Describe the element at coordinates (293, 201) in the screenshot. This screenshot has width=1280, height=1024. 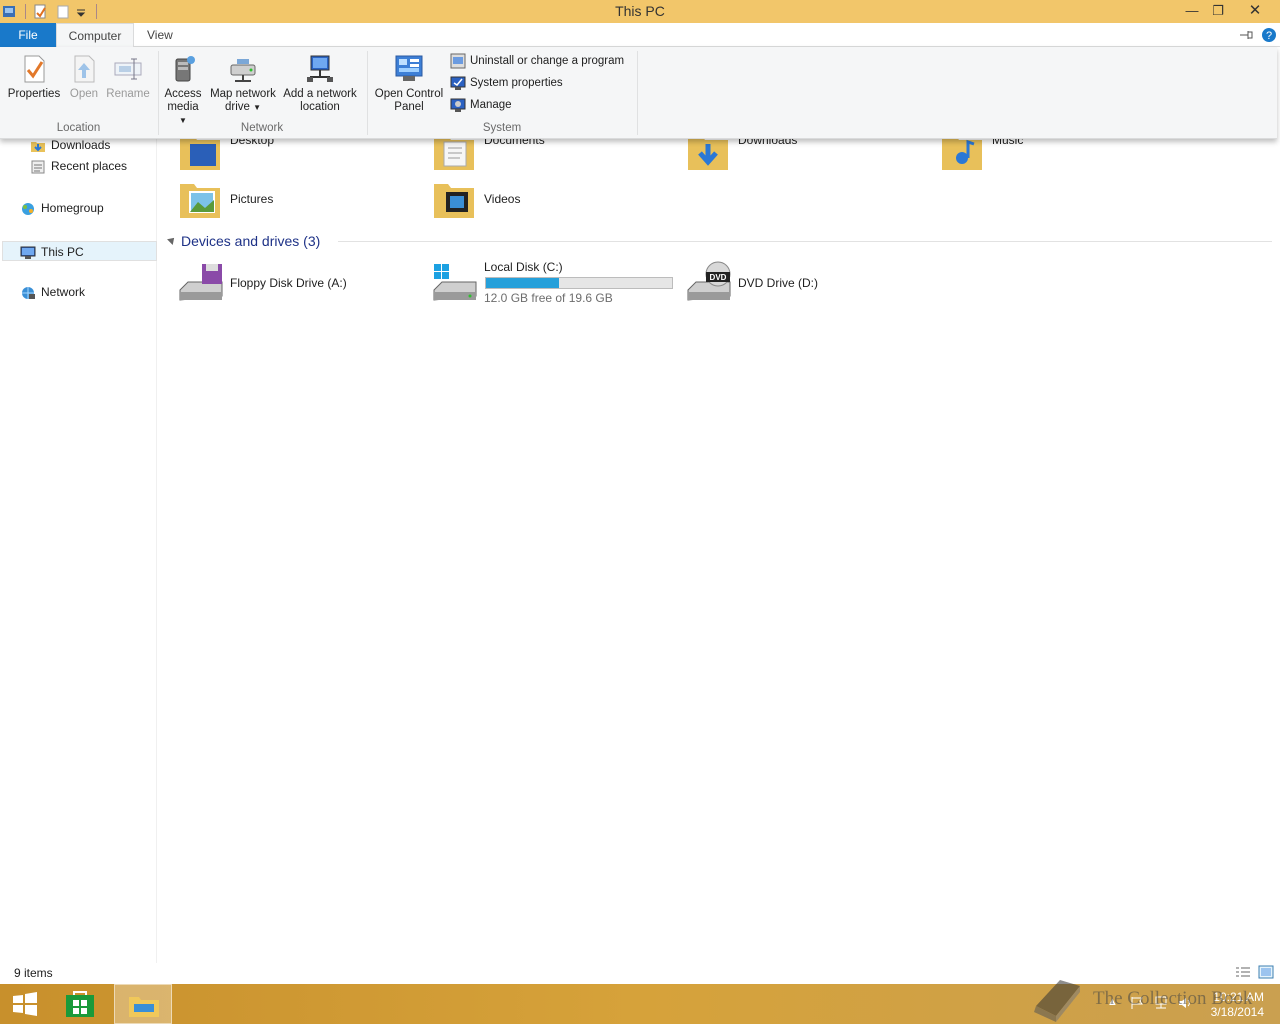
I see `folder-pictures: Pictures` at that location.